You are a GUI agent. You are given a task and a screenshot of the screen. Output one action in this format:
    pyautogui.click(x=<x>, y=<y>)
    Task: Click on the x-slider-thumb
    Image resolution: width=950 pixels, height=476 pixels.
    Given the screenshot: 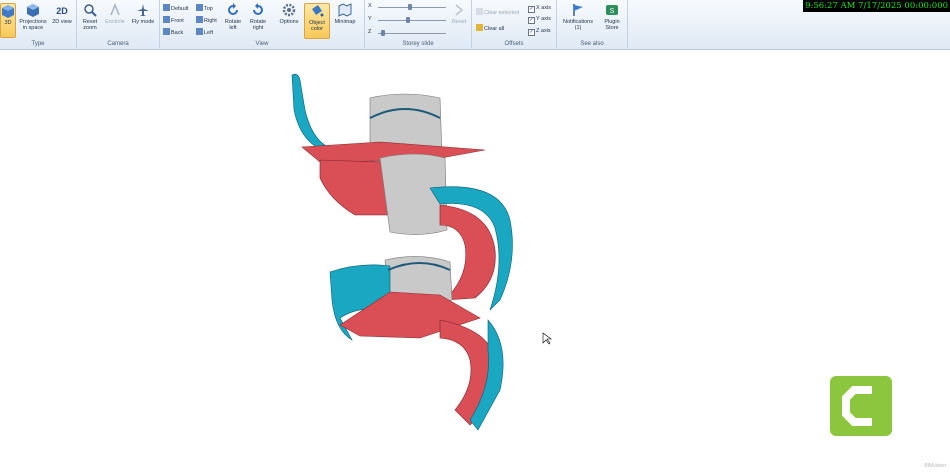 What is the action you would take?
    pyautogui.click(x=410, y=7)
    